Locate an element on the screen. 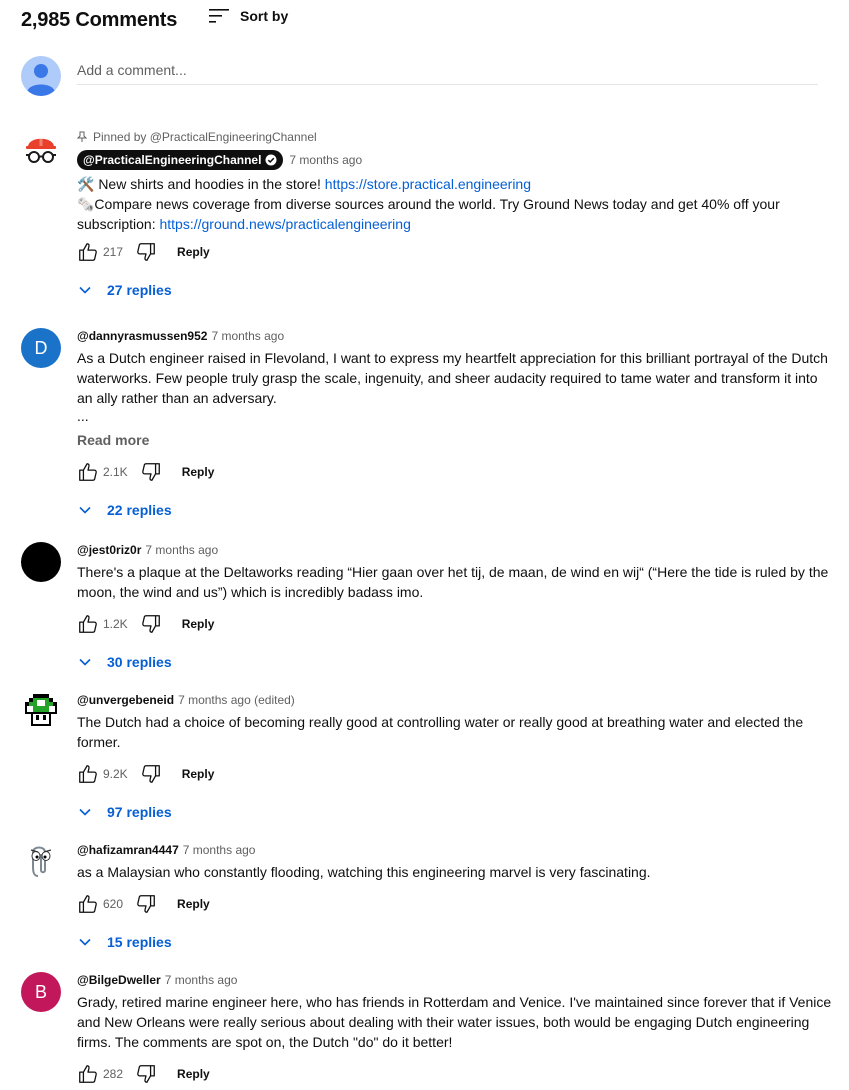  author-name: @PracticalEngineeringChannel is located at coordinates (172, 160).